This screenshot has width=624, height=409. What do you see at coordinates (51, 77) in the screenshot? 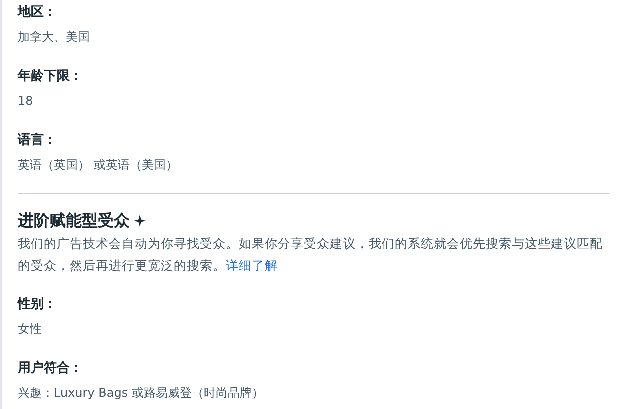
I see `field-label: 年龄下限：` at bounding box center [51, 77].